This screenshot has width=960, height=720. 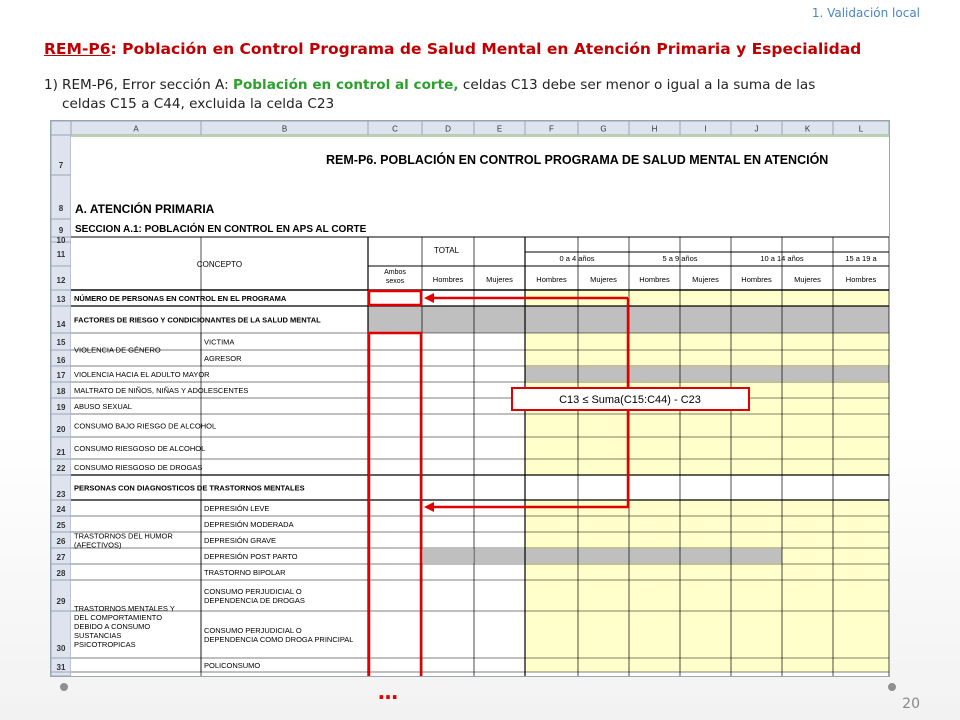 I want to click on gray-band-row17, so click(x=707, y=374).